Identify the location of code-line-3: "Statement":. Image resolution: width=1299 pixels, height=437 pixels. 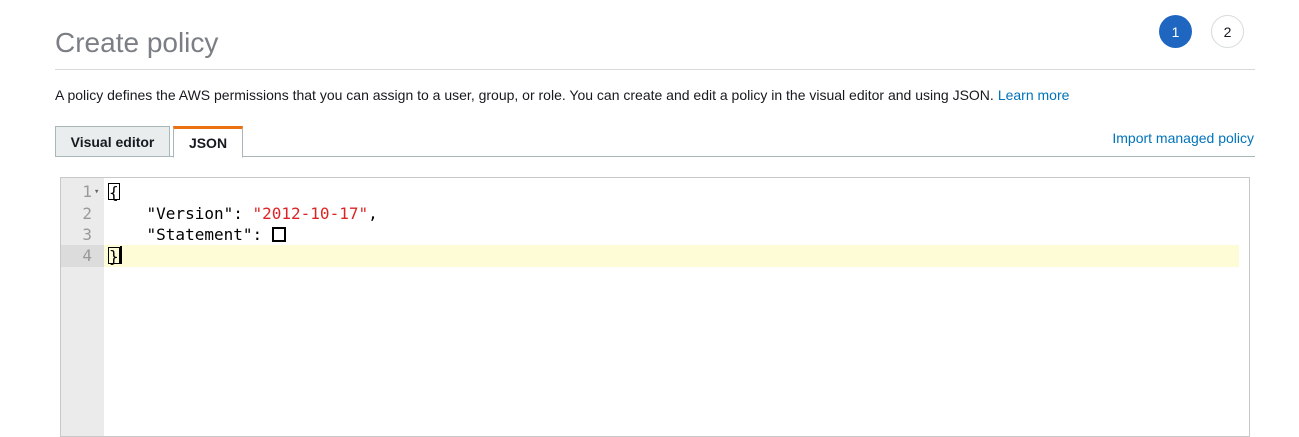
(197, 235).